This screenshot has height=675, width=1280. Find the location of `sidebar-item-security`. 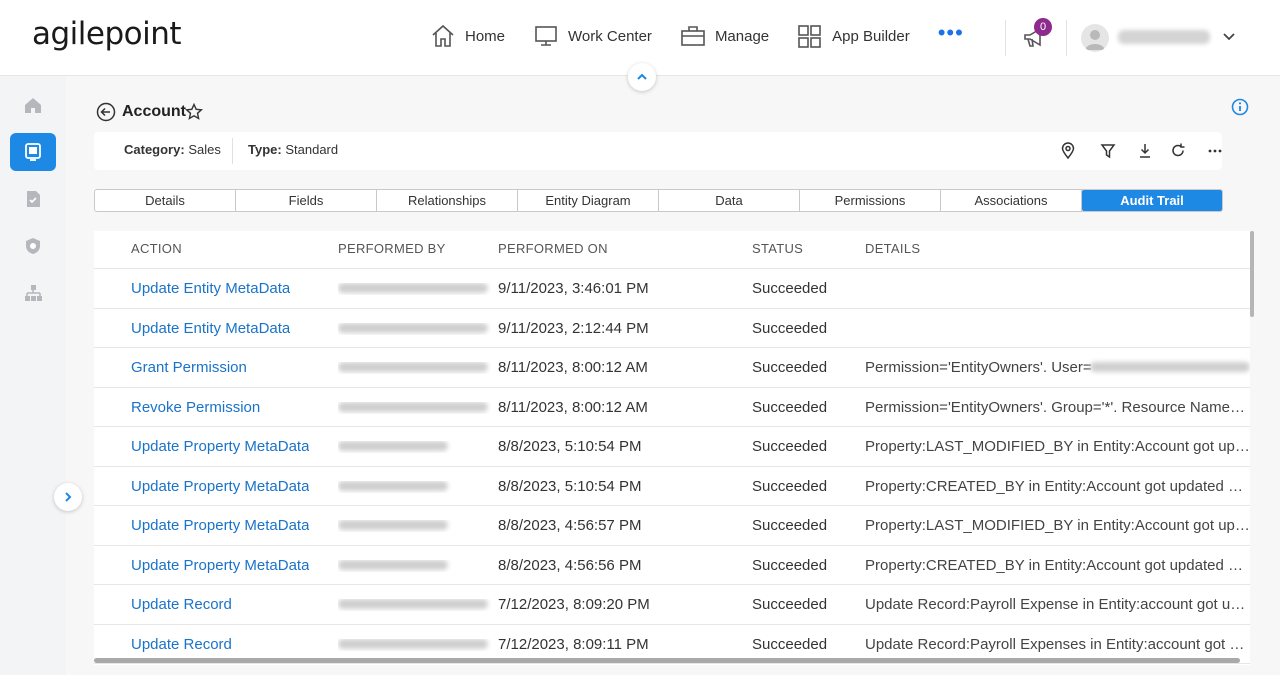

sidebar-item-security is located at coordinates (33, 246).